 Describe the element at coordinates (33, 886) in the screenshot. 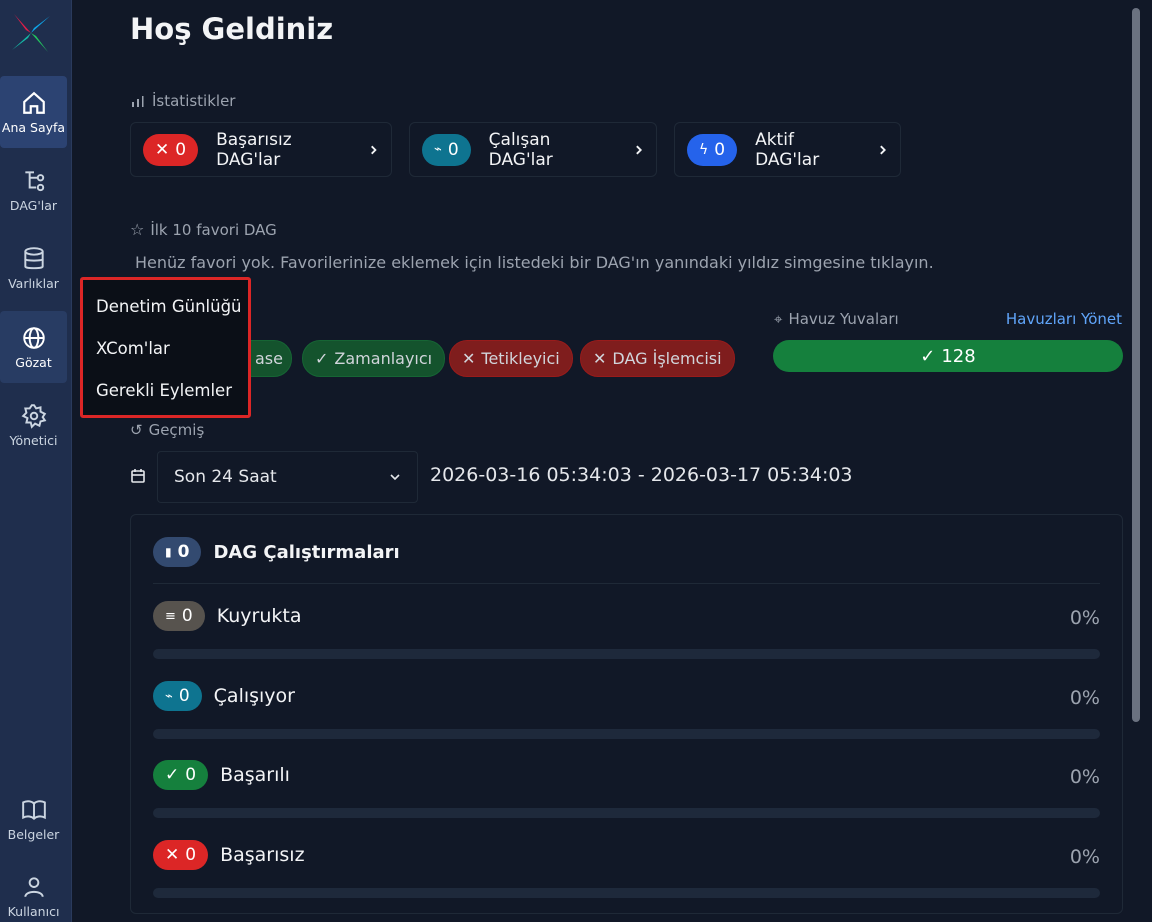

I see `user-icon` at that location.